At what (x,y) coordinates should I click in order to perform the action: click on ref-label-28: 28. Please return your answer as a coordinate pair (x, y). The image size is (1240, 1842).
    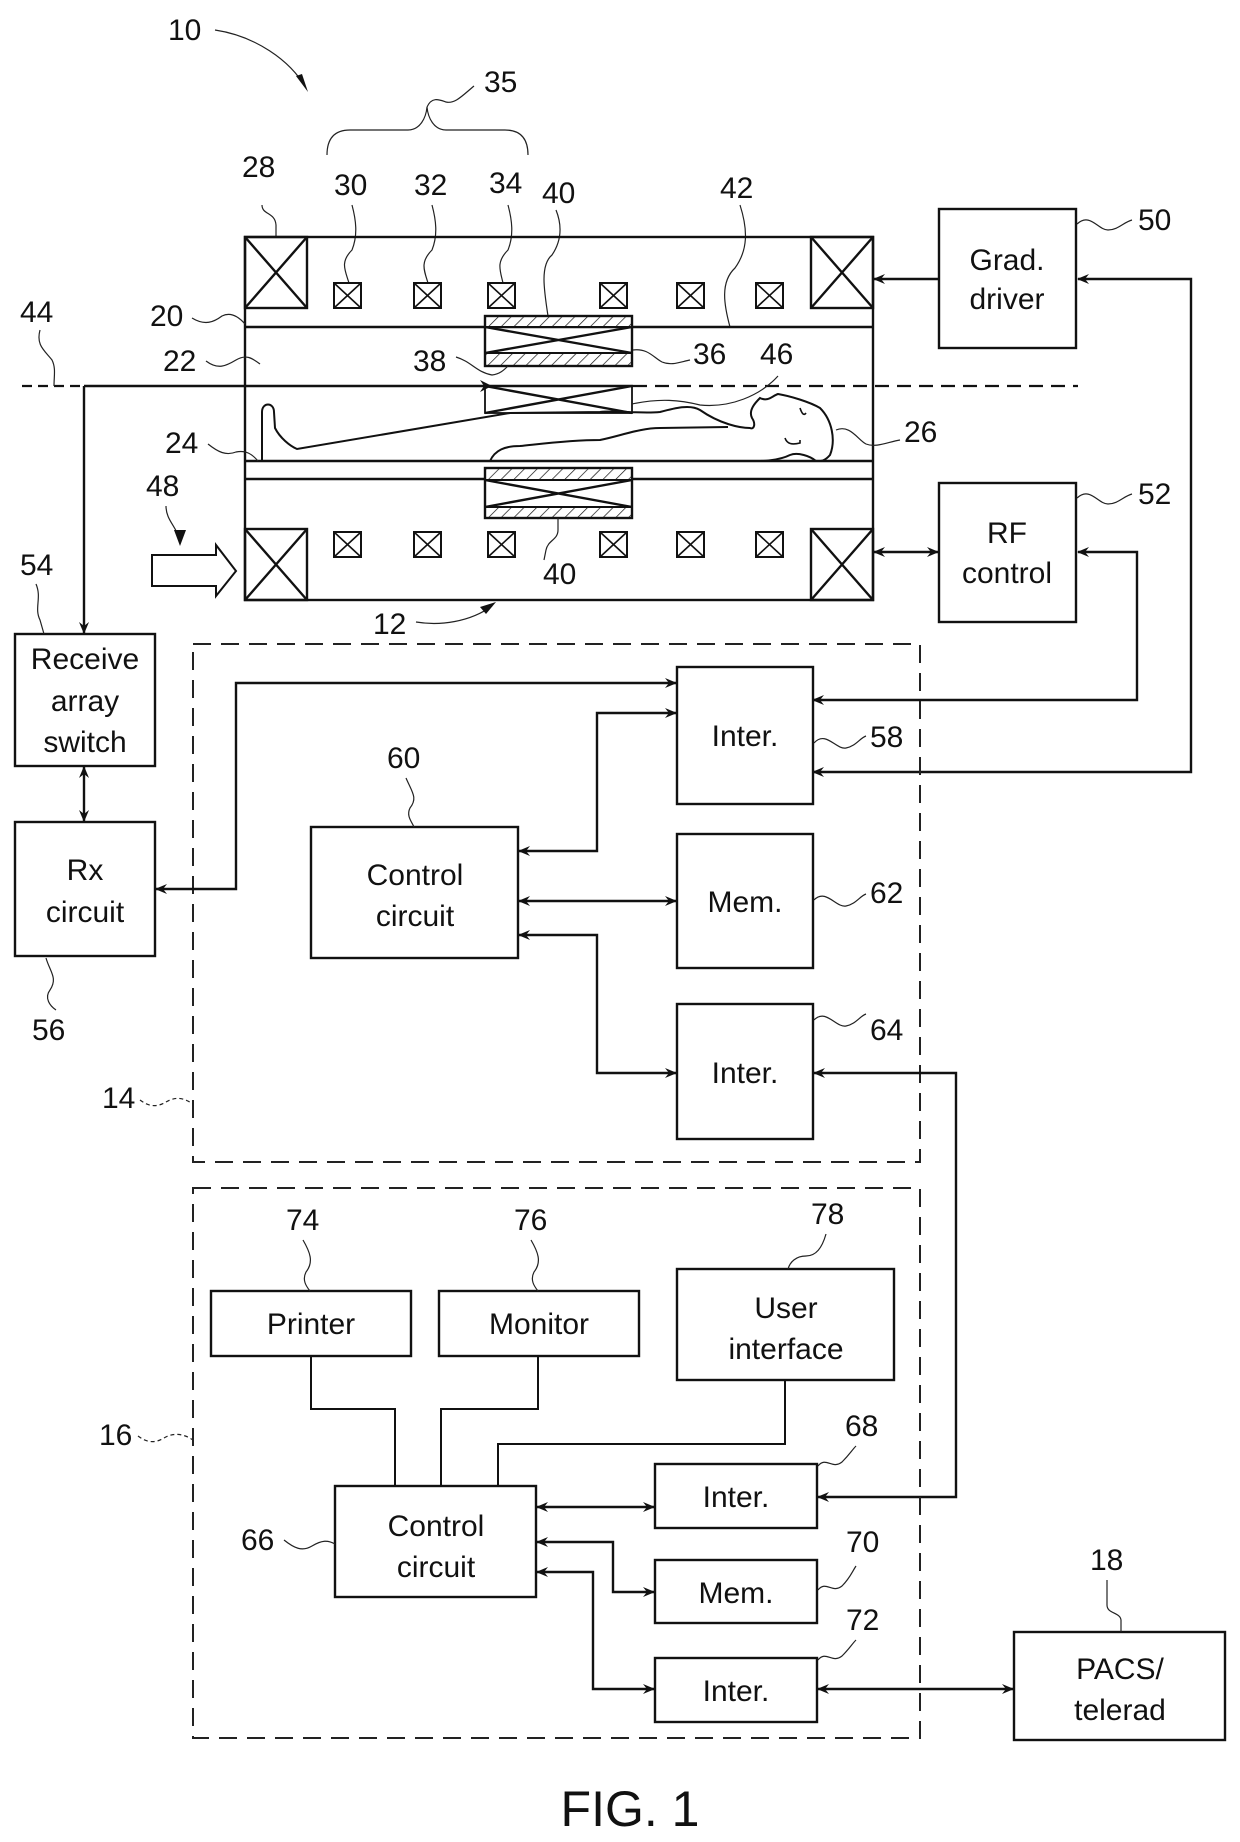
    Looking at the image, I should click on (258, 167).